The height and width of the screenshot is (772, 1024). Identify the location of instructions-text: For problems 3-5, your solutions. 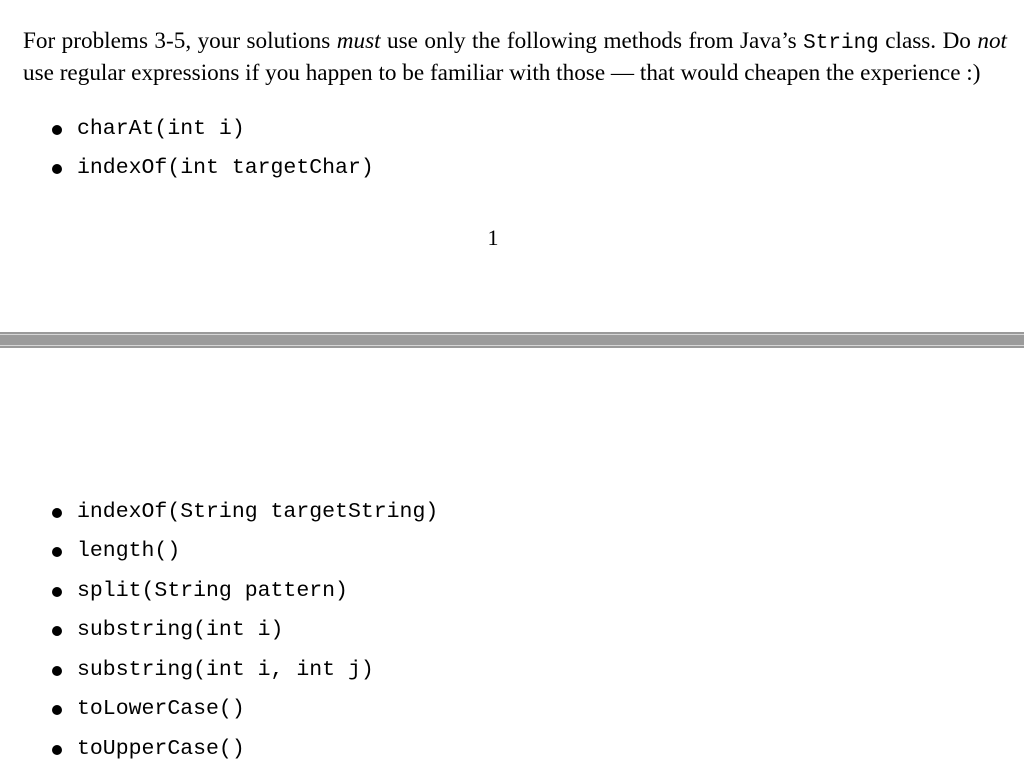
(180, 41).